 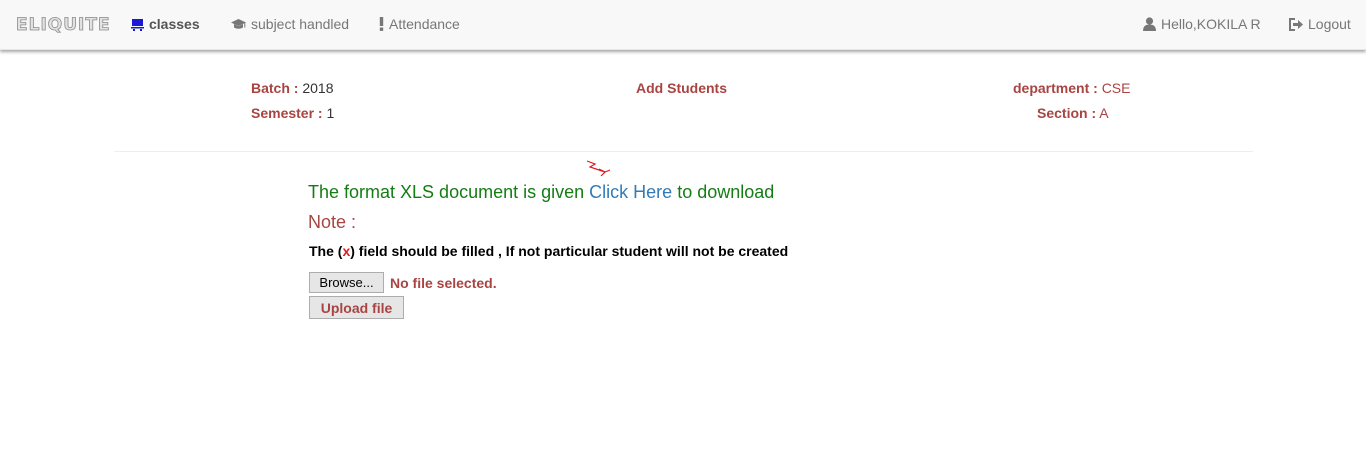 I want to click on user-icon, so click(x=1149, y=24).